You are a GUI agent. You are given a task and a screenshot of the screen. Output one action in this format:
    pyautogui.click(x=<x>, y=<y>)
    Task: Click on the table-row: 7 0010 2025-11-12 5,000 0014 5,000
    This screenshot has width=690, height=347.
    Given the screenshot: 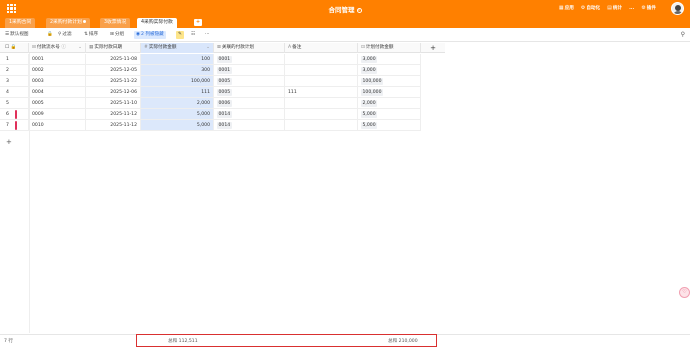 What is the action you would take?
    pyautogui.click(x=216, y=125)
    